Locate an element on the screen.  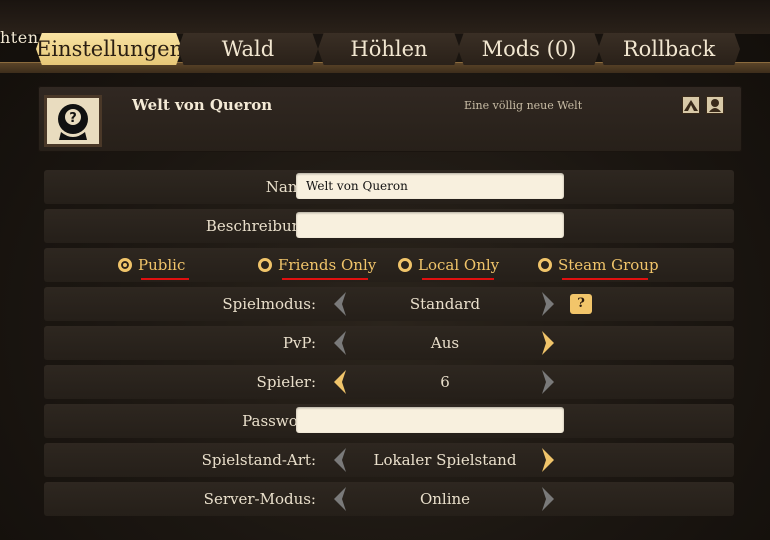
tab-rollback: Rollback is located at coordinates (669, 49).